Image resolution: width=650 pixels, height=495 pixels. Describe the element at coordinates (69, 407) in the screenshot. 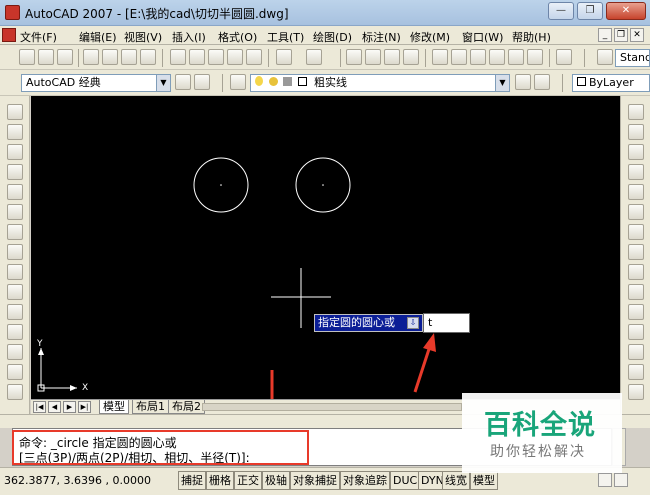

I see `tab-next-button: ▶` at that location.